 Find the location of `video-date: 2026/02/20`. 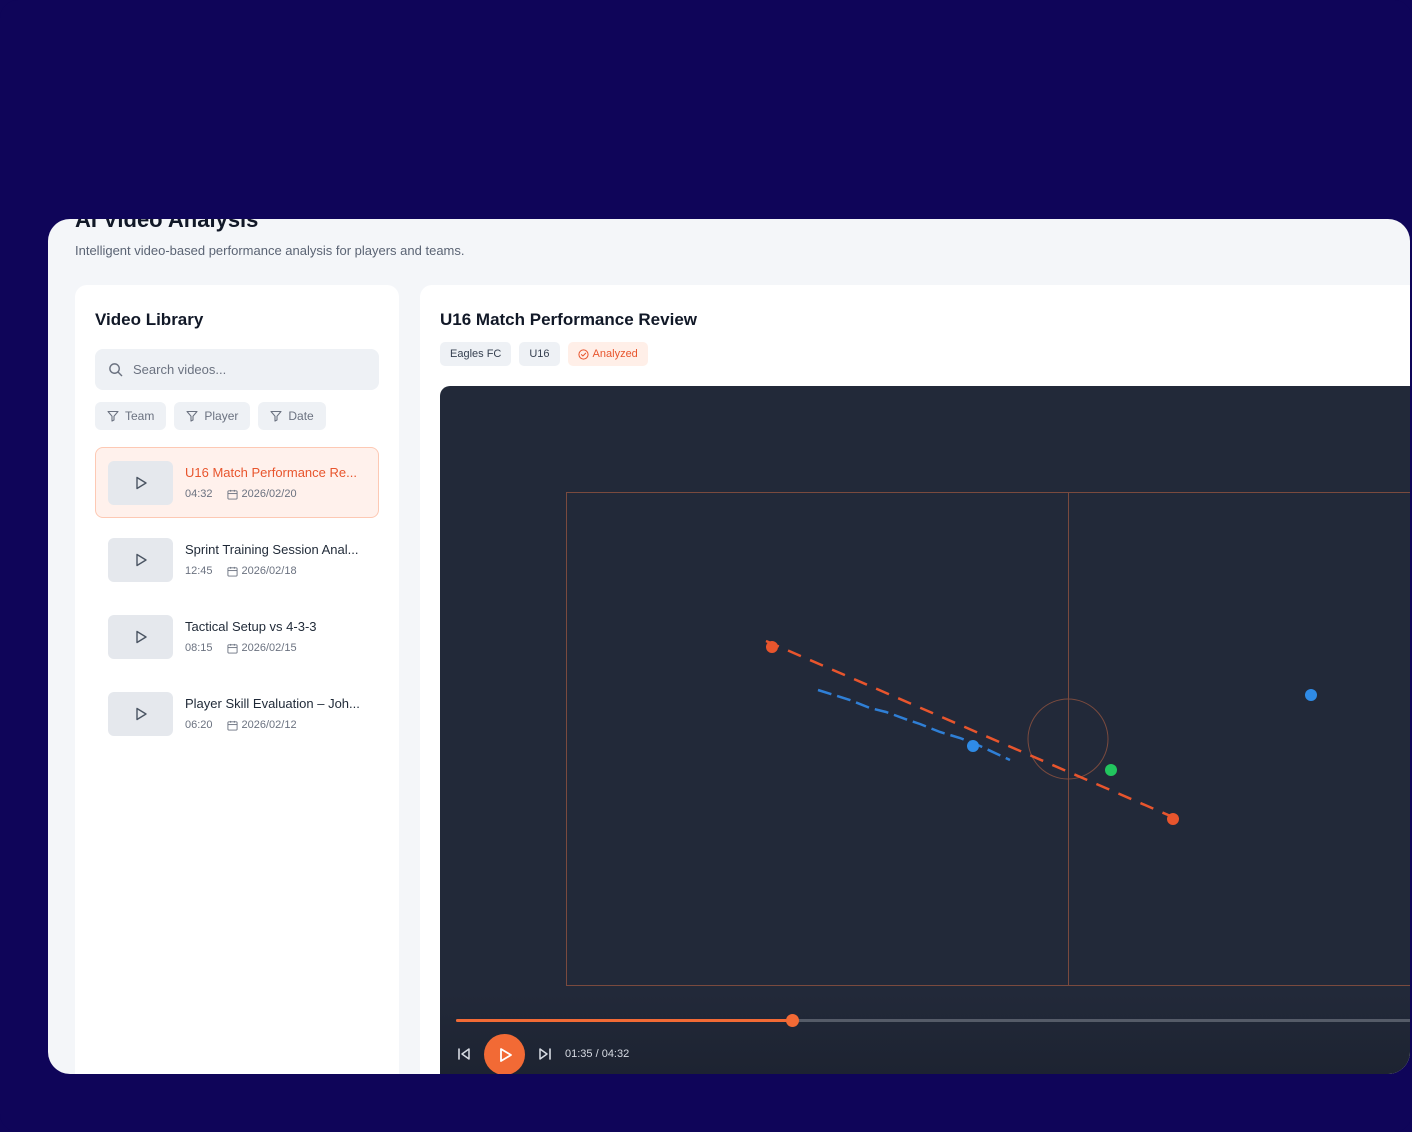

video-date: 2026/02/20 is located at coordinates (269, 494).